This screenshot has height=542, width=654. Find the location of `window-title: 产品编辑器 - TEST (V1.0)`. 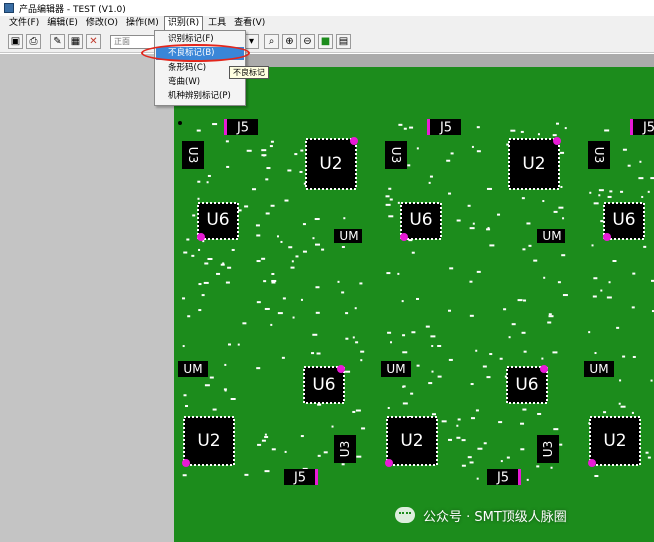

window-title: 产品编辑器 - TEST (V1.0) is located at coordinates (72, 9).